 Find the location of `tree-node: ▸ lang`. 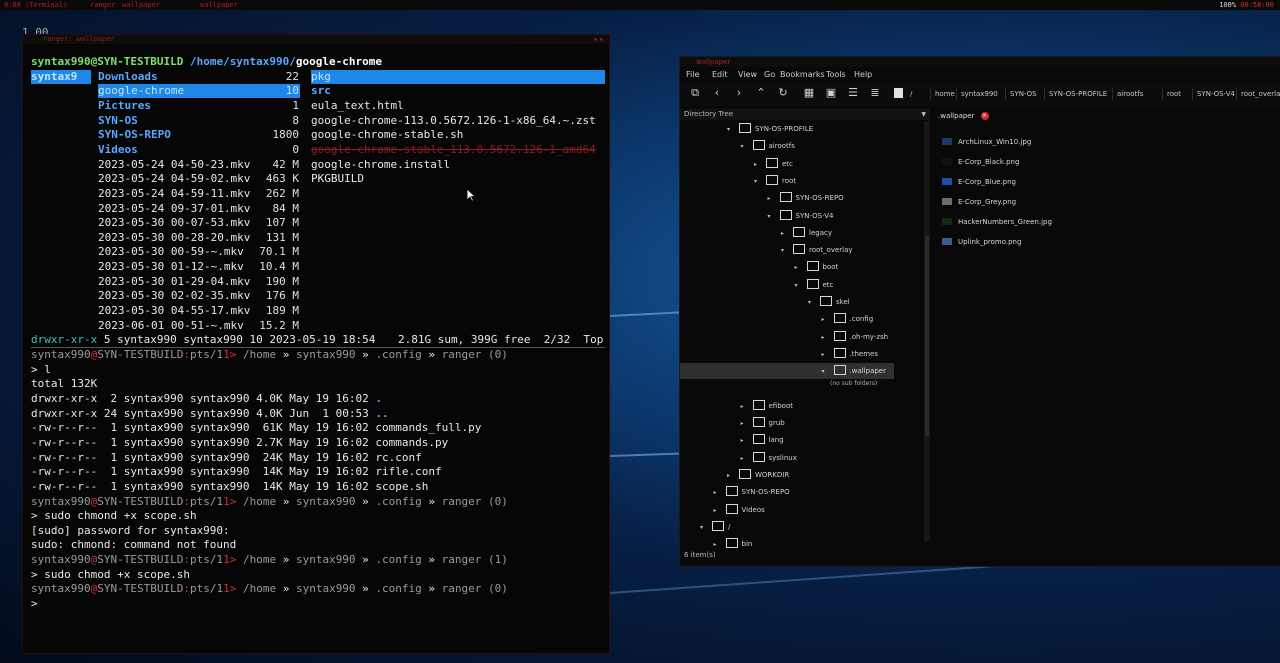

tree-node: ▸ lang is located at coordinates (762, 440).